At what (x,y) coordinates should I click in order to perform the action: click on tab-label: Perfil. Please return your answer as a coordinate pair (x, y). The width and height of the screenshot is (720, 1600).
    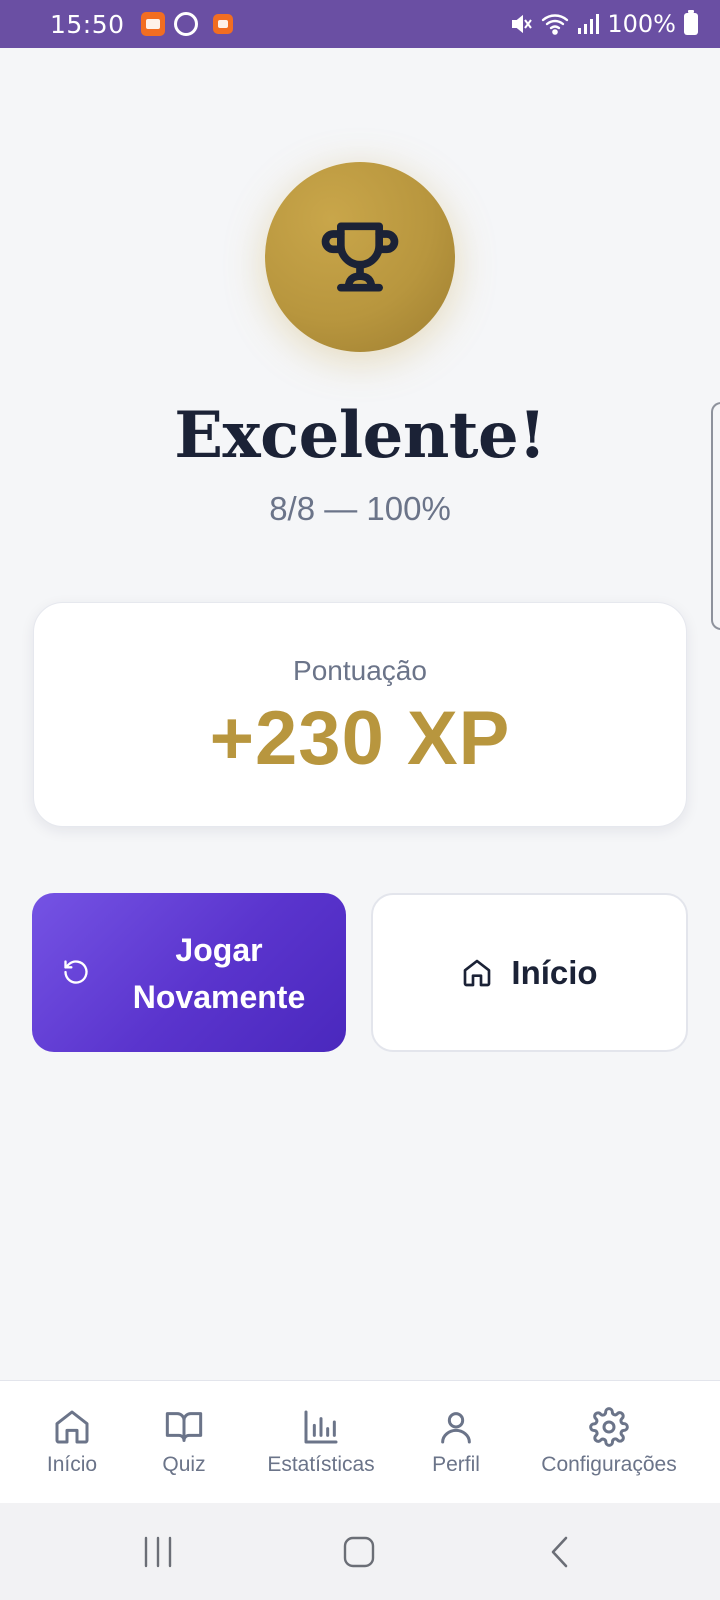
    Looking at the image, I should click on (456, 1464).